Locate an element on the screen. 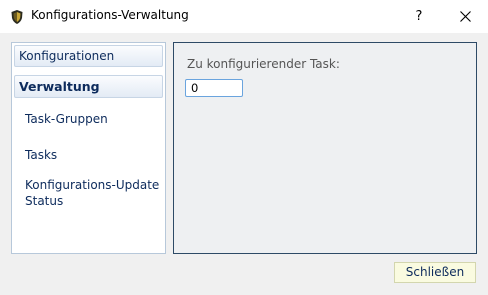 This screenshot has height=295, width=488. close-button: Schließen is located at coordinates (435, 272).